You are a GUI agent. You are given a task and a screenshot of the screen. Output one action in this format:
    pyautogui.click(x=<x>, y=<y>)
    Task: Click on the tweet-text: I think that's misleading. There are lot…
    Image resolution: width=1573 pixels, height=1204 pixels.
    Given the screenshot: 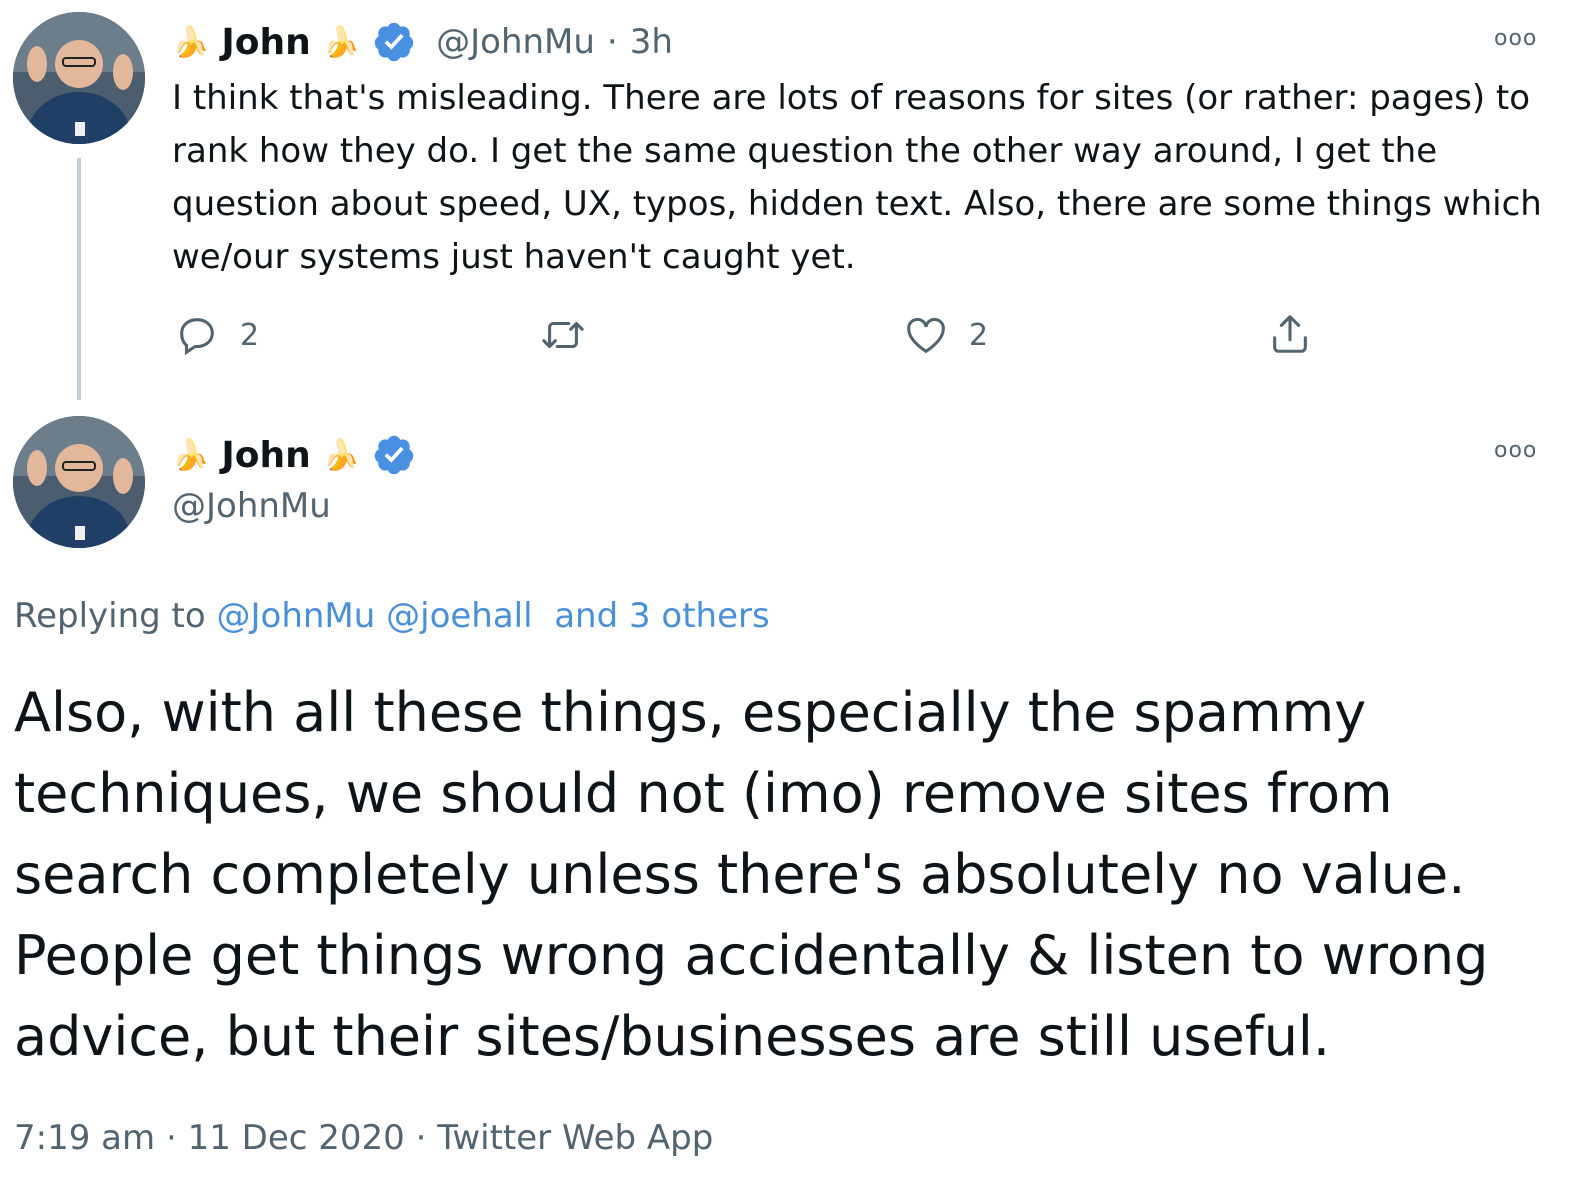 What is the action you would take?
    pyautogui.click(x=857, y=177)
    